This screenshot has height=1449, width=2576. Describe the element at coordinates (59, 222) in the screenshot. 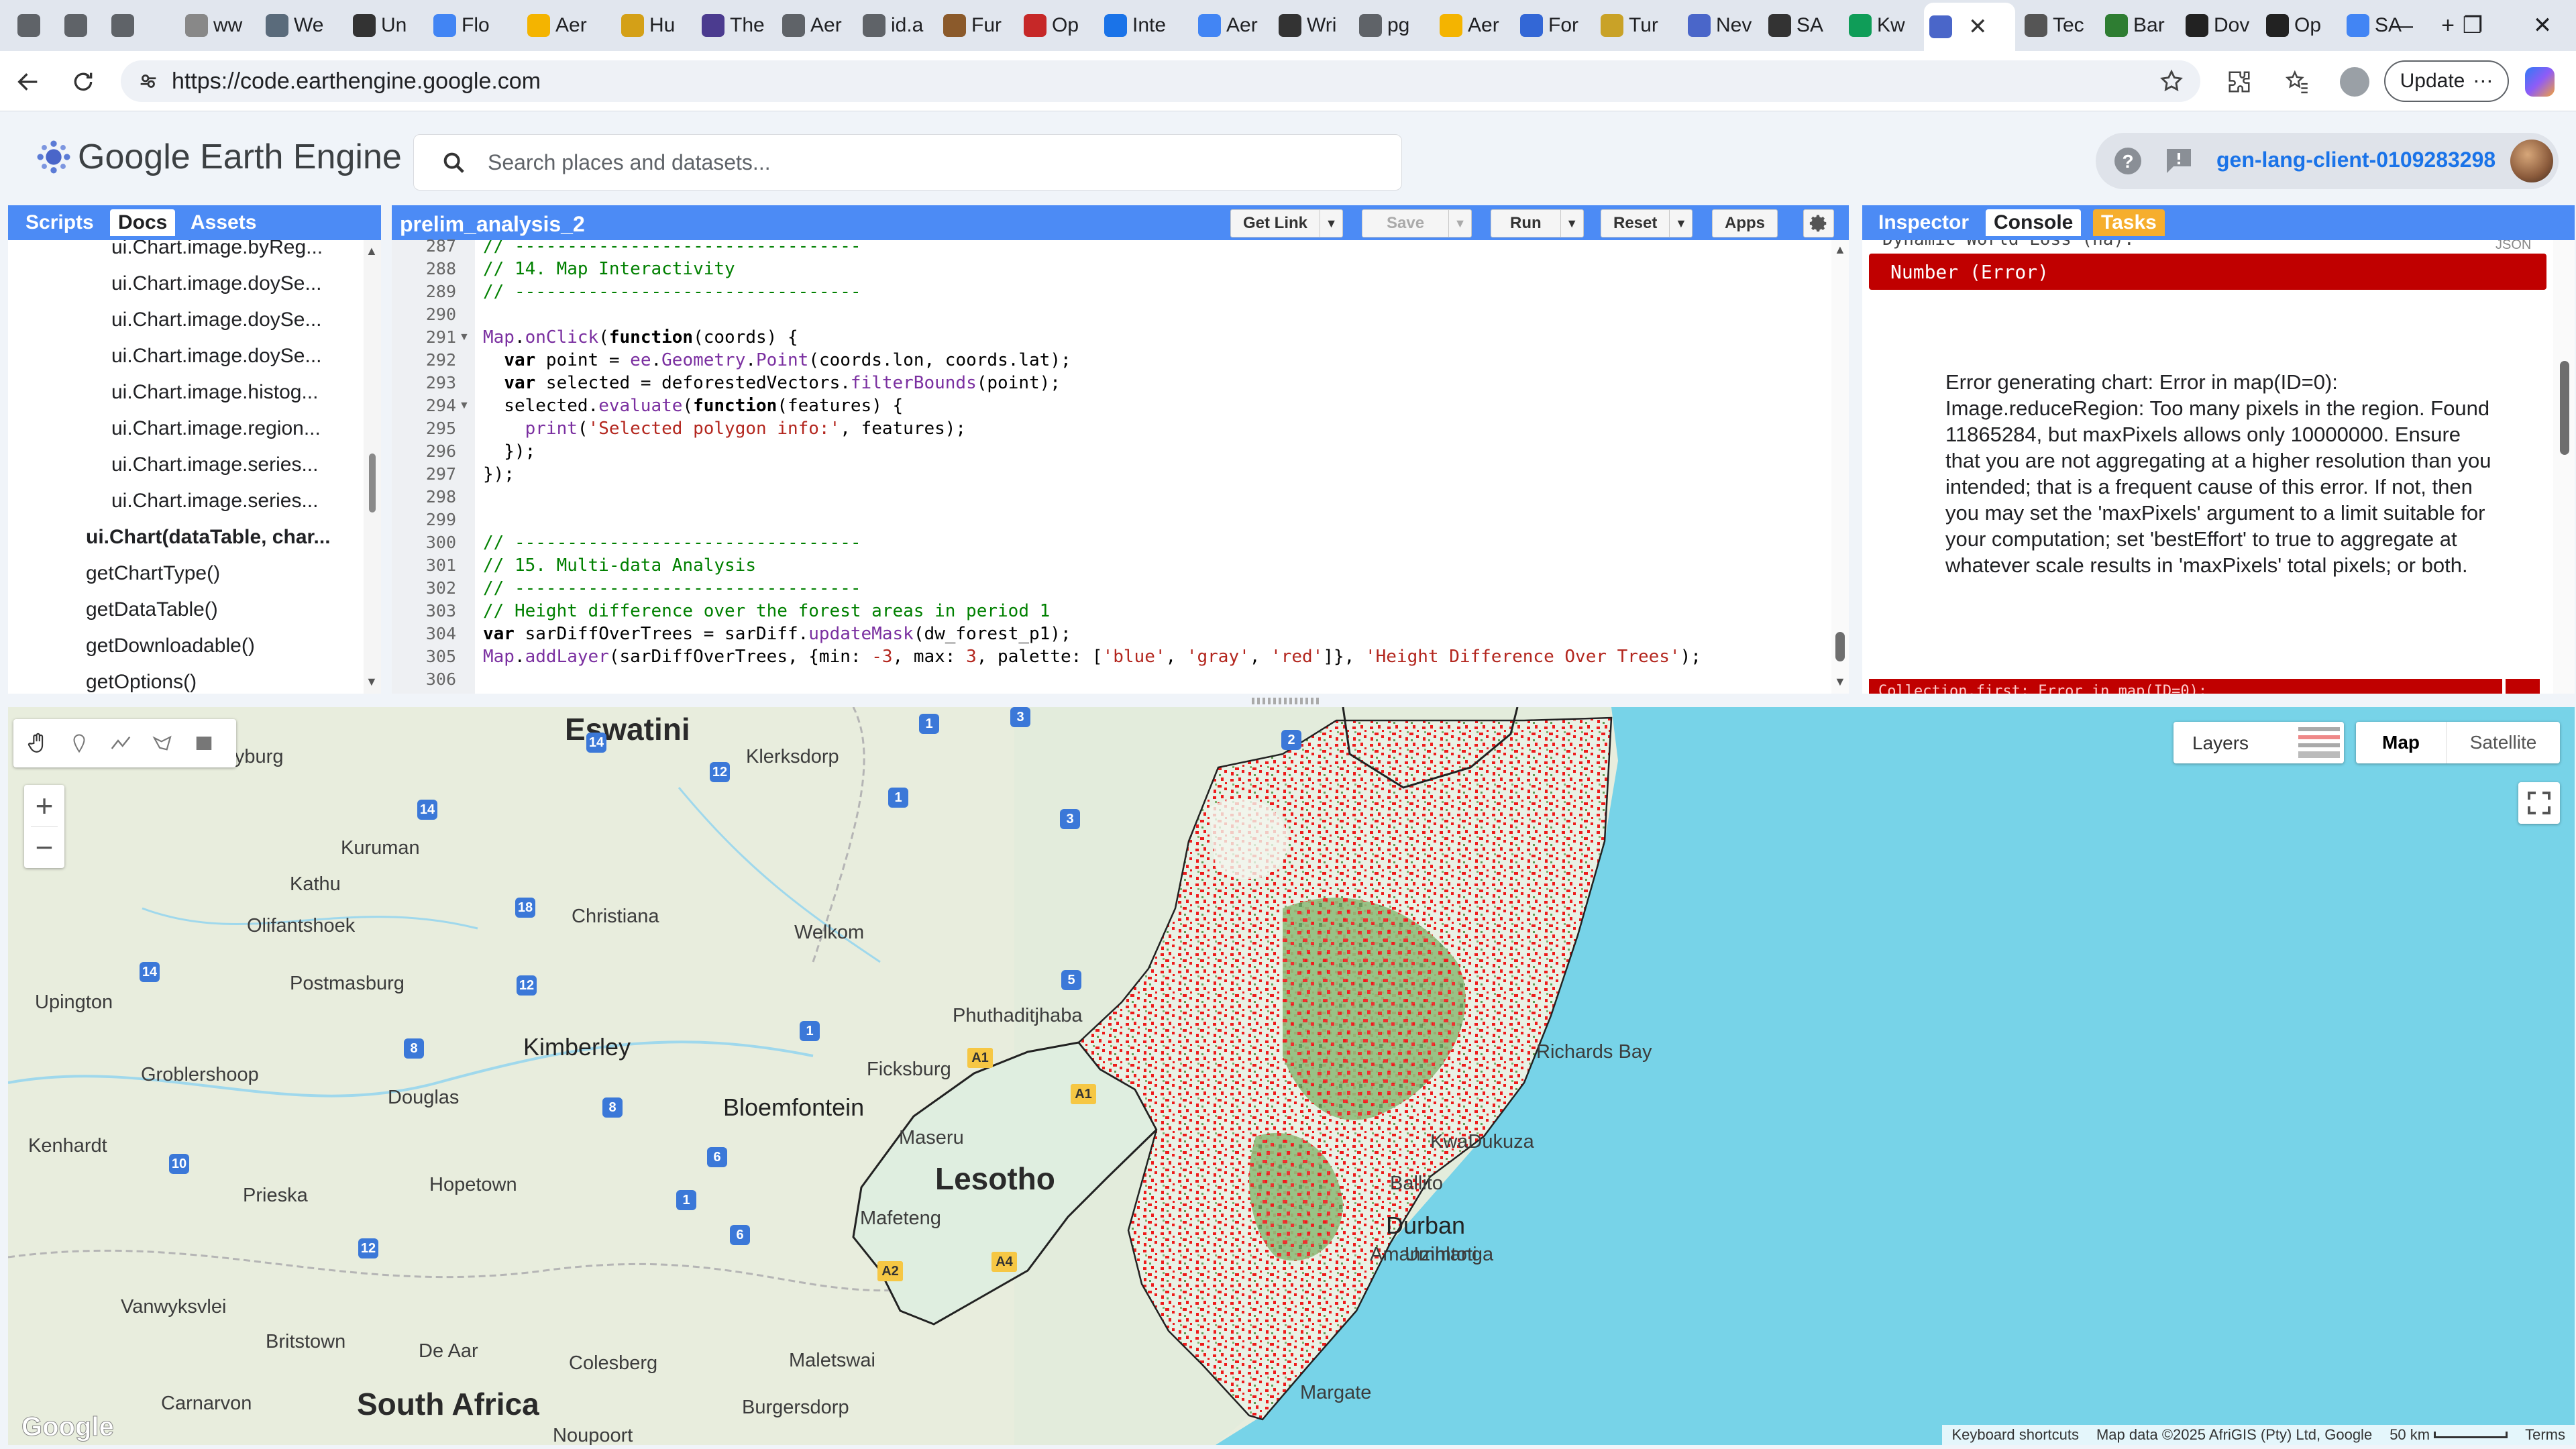

I see `tab-scripts: Scripts` at that location.